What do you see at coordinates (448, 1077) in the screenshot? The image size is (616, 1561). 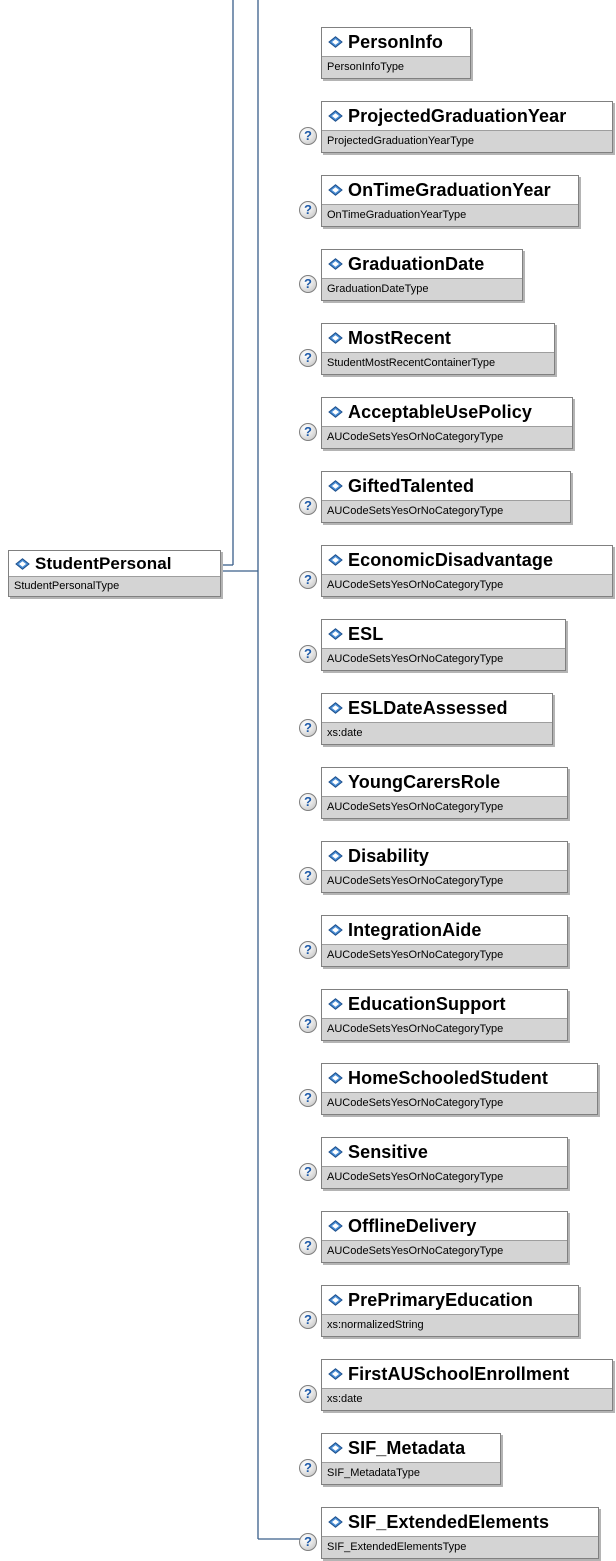 I see `element-name: HomeSchooledStudent` at bounding box center [448, 1077].